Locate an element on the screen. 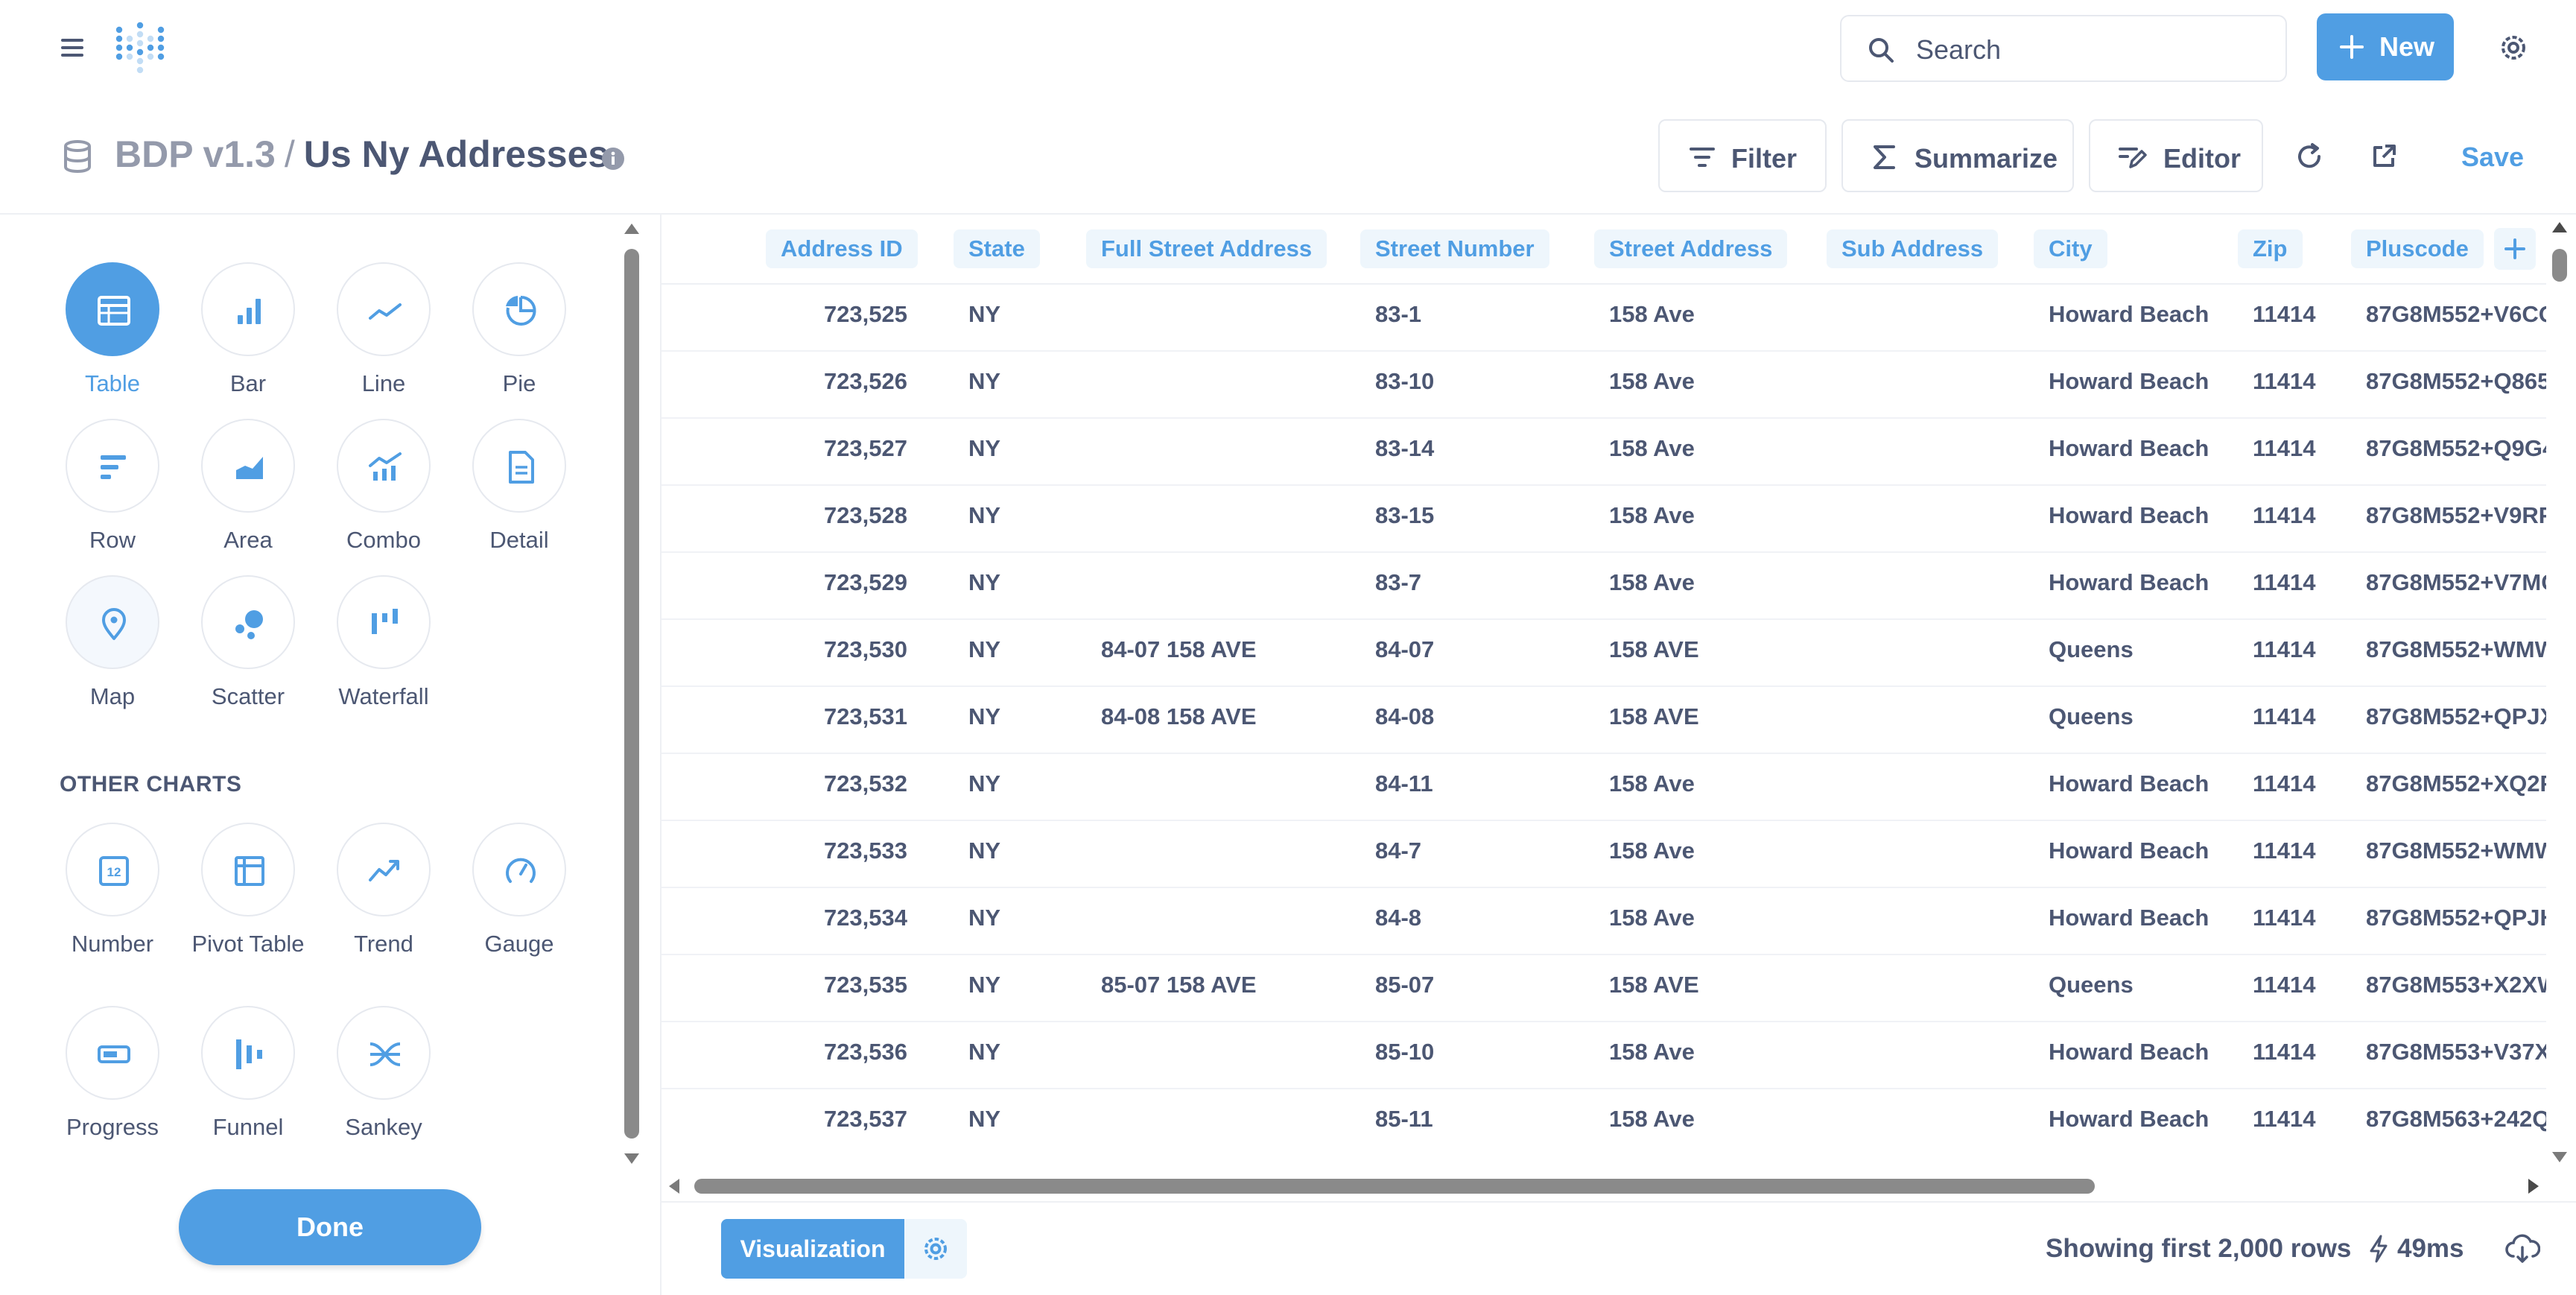  column-header-sub-address: Sub Address is located at coordinates (1913, 248).